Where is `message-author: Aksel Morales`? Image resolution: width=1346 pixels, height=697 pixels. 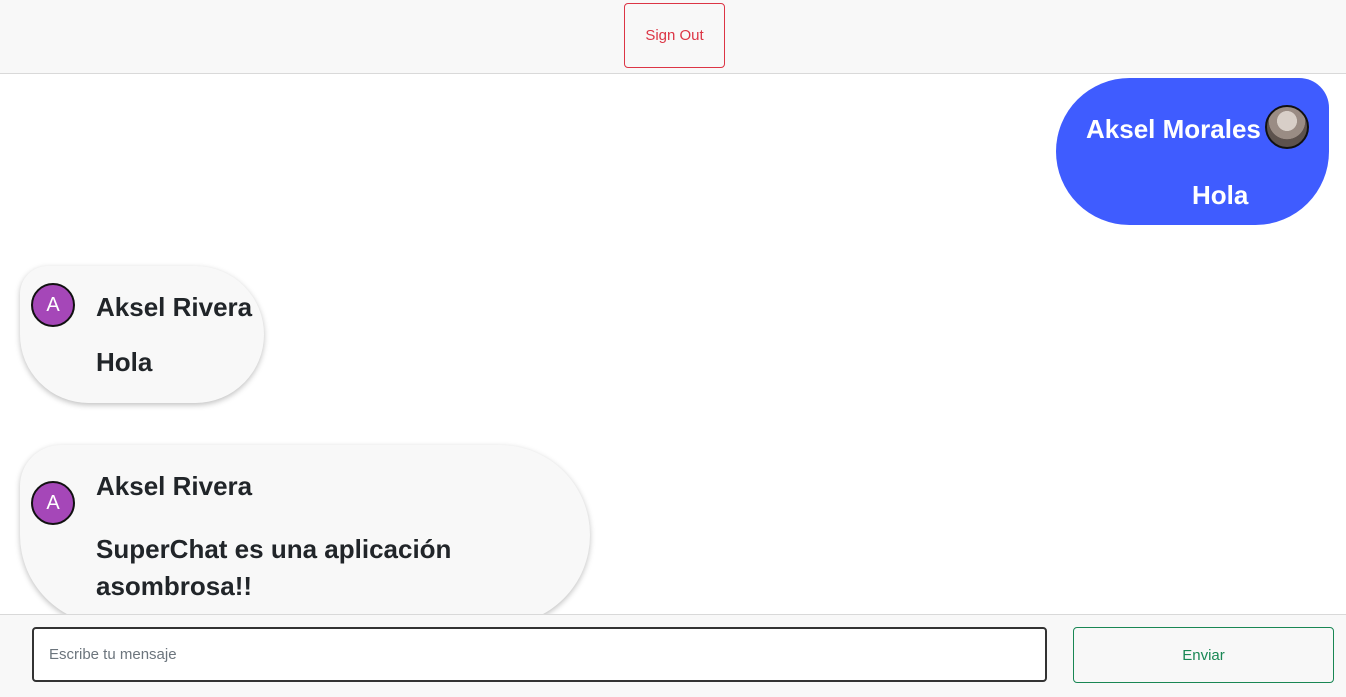 message-author: Aksel Morales is located at coordinates (1173, 129).